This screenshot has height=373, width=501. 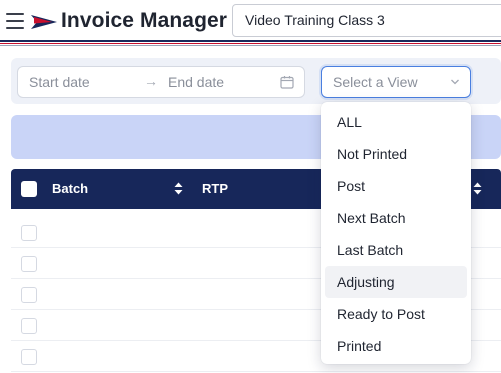 What do you see at coordinates (161, 82) in the screenshot?
I see `date-range-picker: Start date → End date` at bounding box center [161, 82].